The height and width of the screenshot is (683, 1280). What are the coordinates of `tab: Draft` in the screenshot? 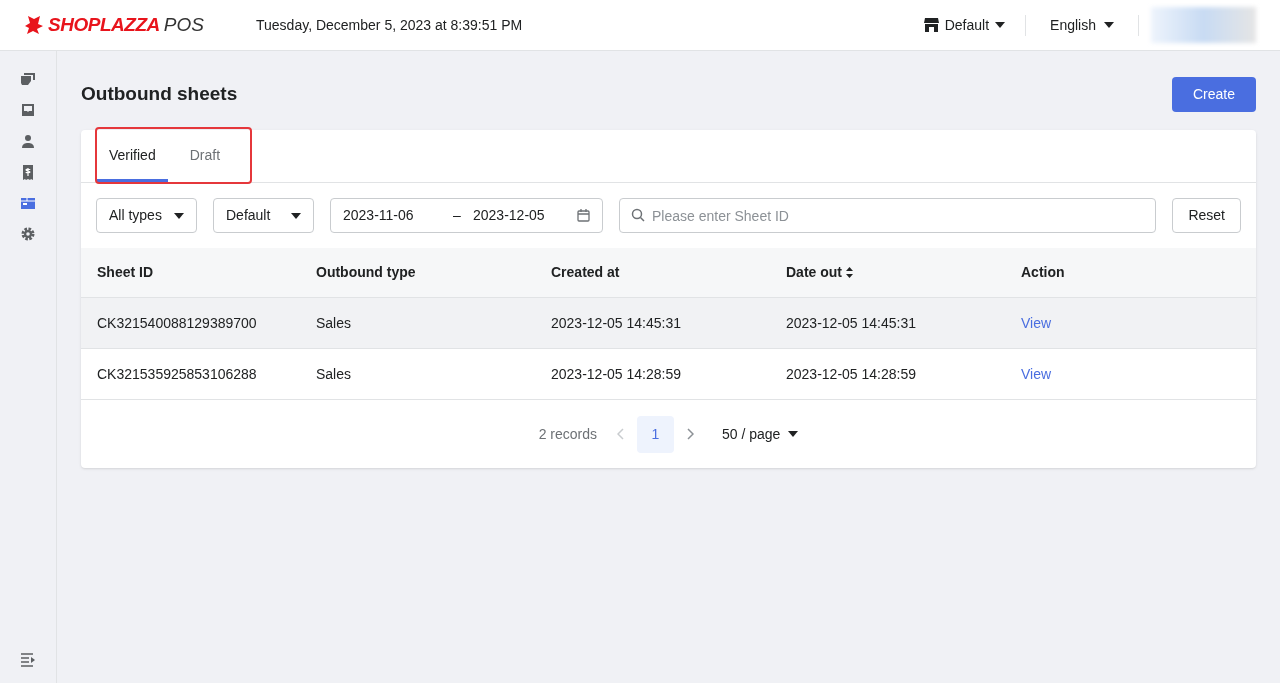 It's located at (205, 156).